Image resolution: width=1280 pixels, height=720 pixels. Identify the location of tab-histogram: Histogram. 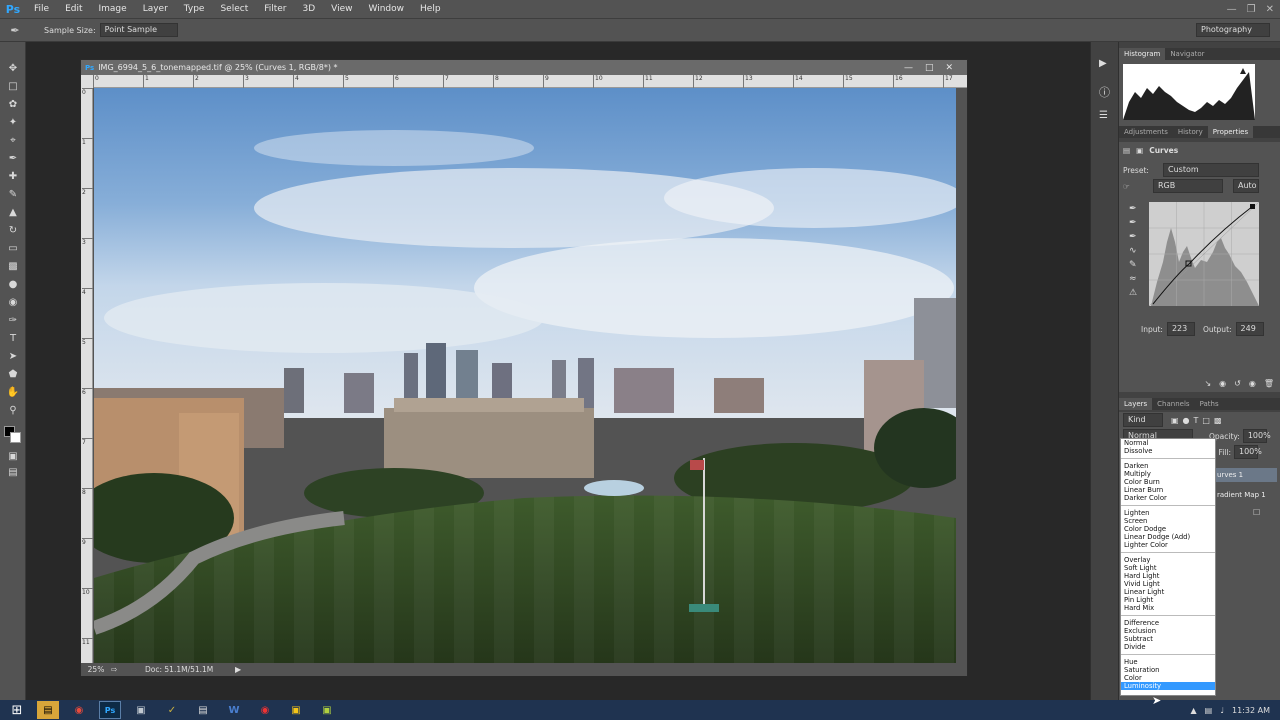
(1142, 54).